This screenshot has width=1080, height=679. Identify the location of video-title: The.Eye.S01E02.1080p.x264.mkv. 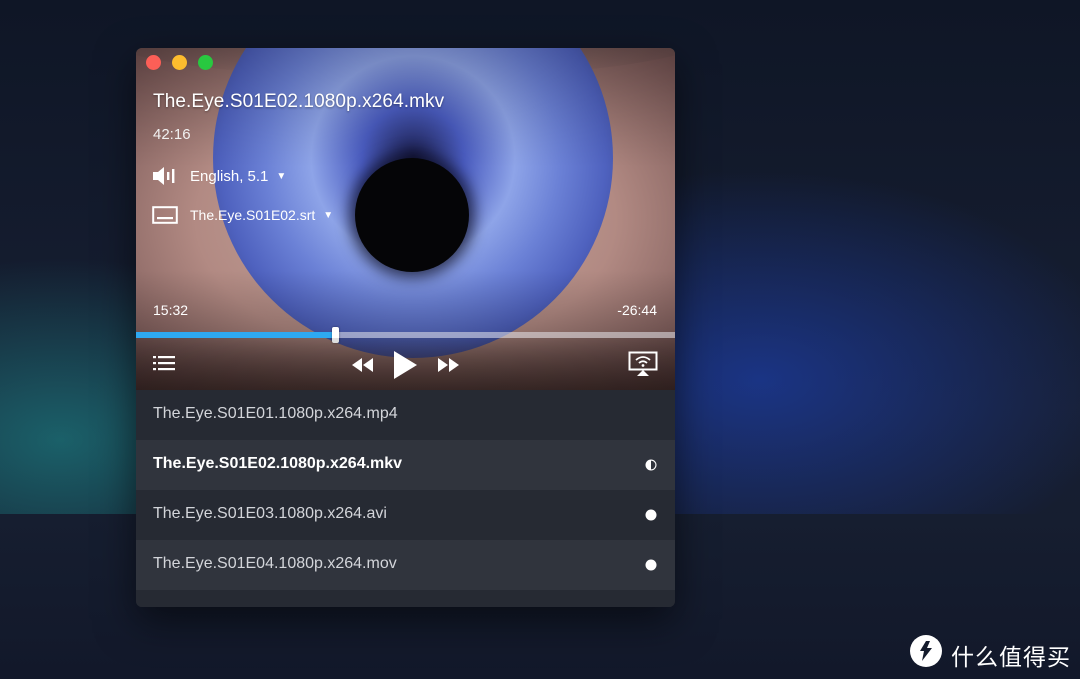
(299, 101).